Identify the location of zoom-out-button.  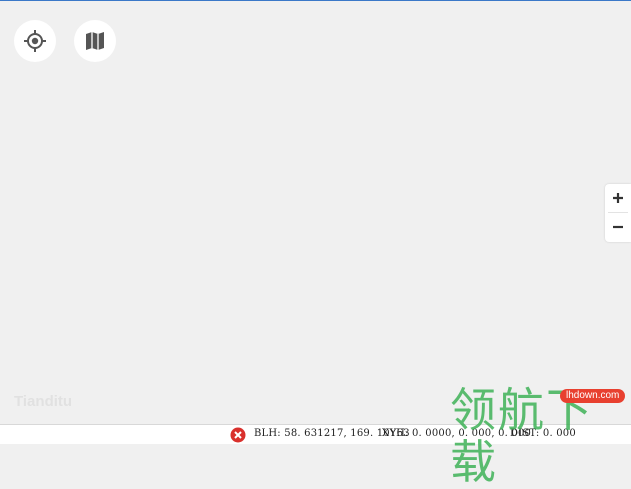
(618, 227).